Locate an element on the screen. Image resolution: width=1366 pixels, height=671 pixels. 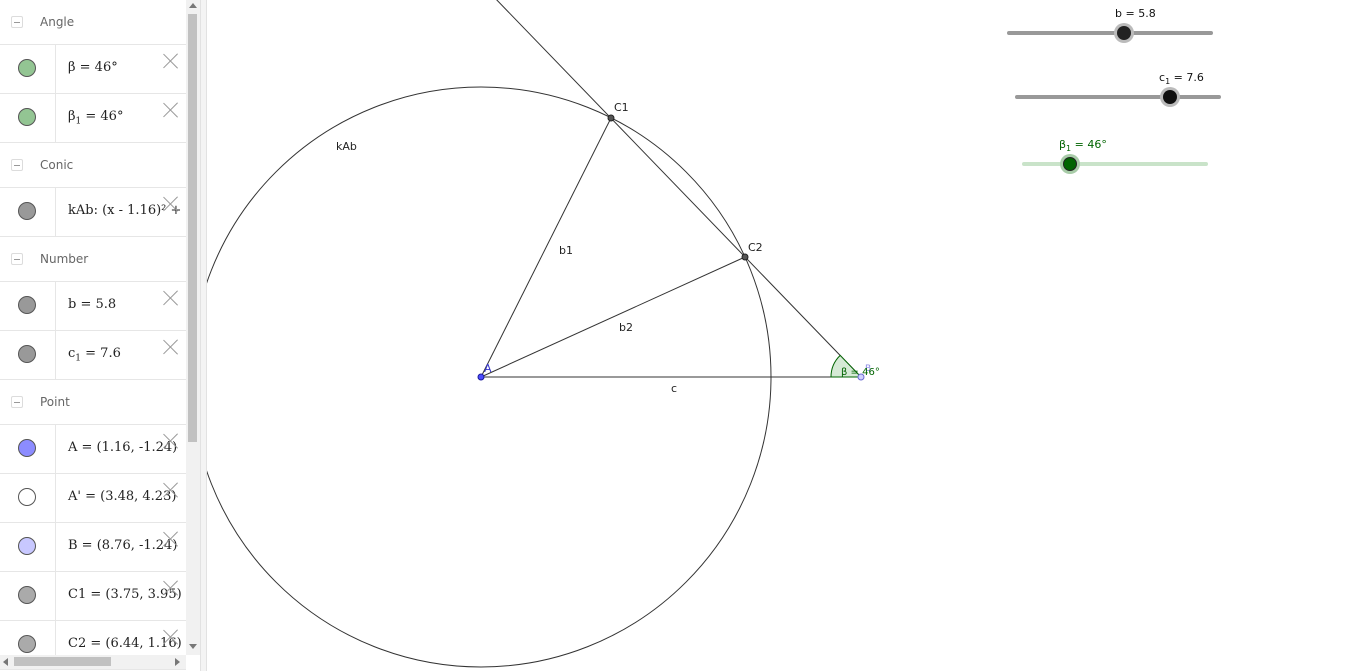
label-C1: C1 is located at coordinates (621, 107).